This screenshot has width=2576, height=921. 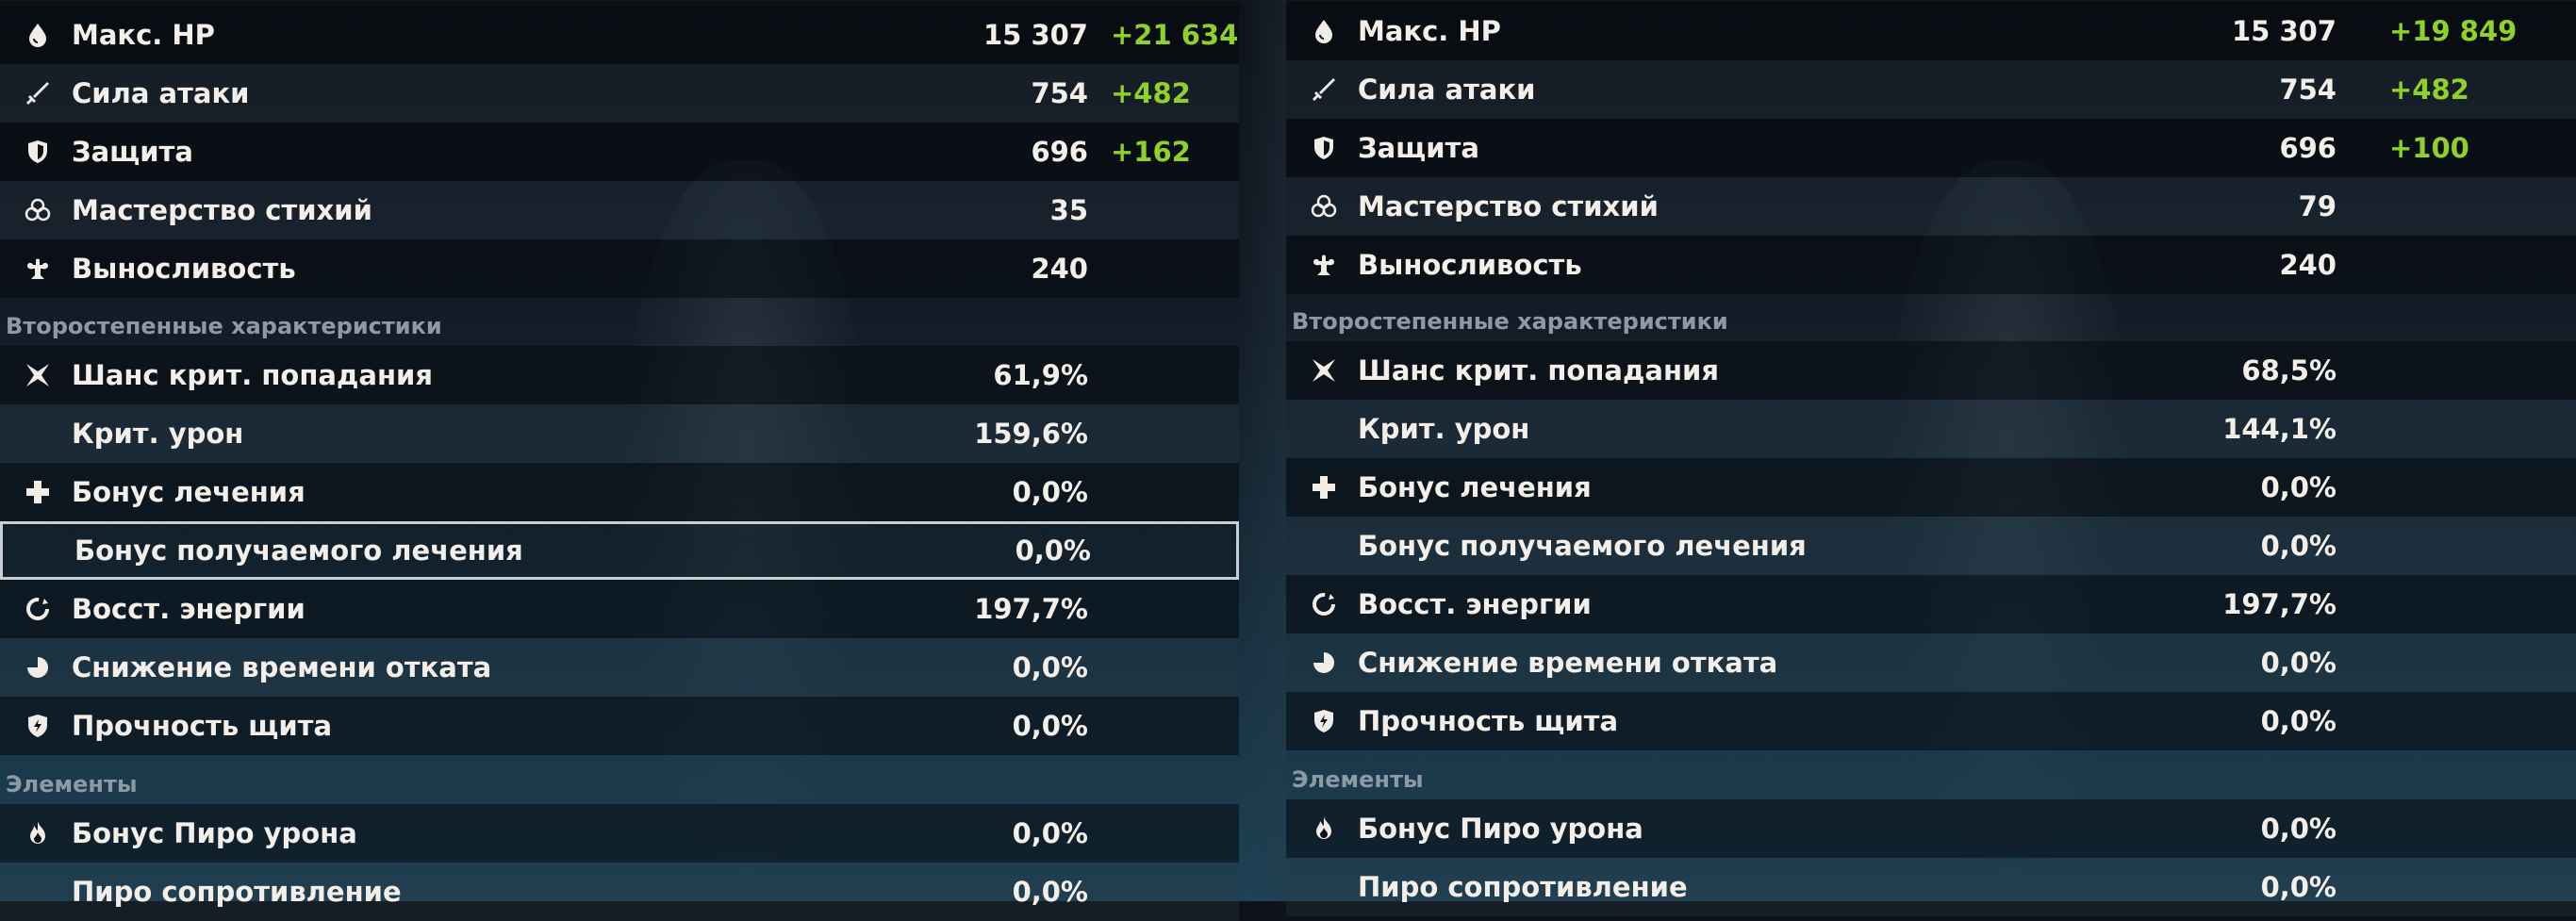 I want to click on stat-row-crit-rate: Шанс крит. попадания 68,5%, so click(x=1931, y=370).